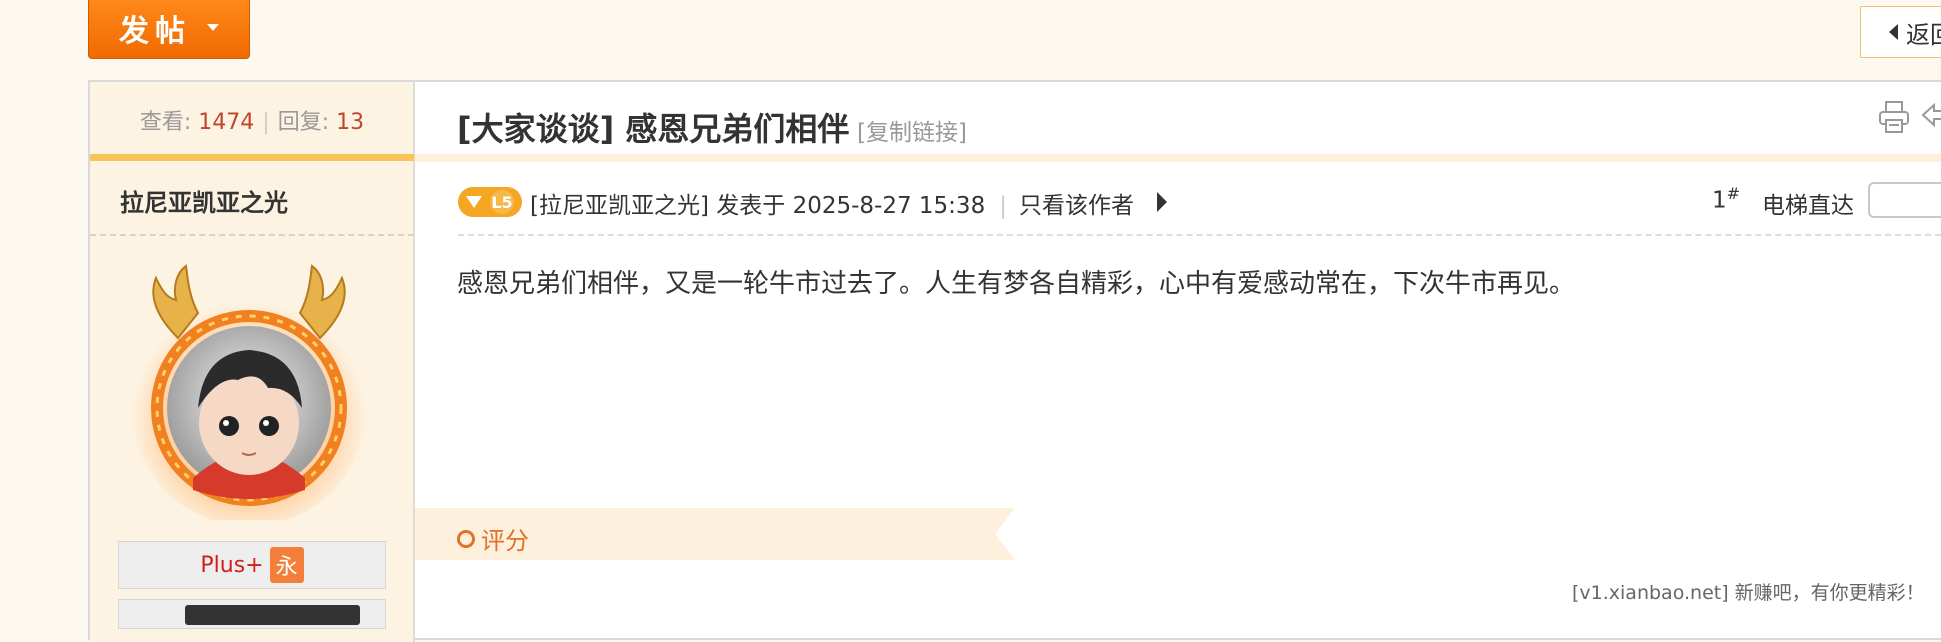 The image size is (1941, 642). I want to click on membership-badge-label: Plus+, so click(232, 565).